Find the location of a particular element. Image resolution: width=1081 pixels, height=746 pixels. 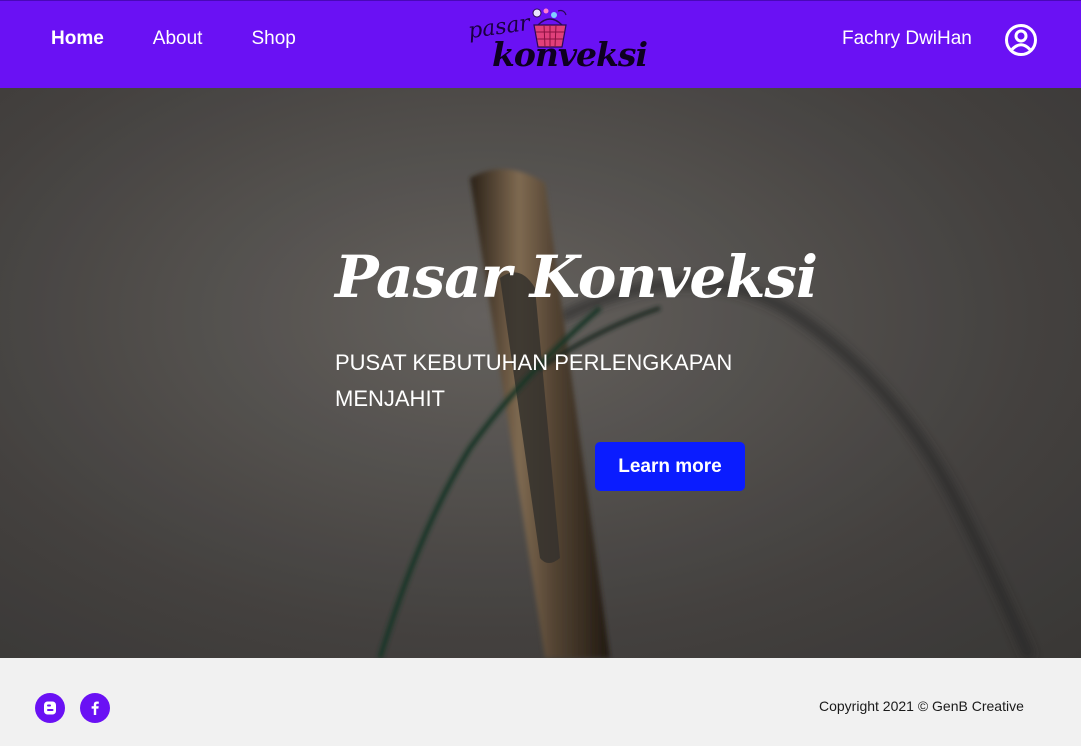

user-circle-icon is located at coordinates (1021, 40).